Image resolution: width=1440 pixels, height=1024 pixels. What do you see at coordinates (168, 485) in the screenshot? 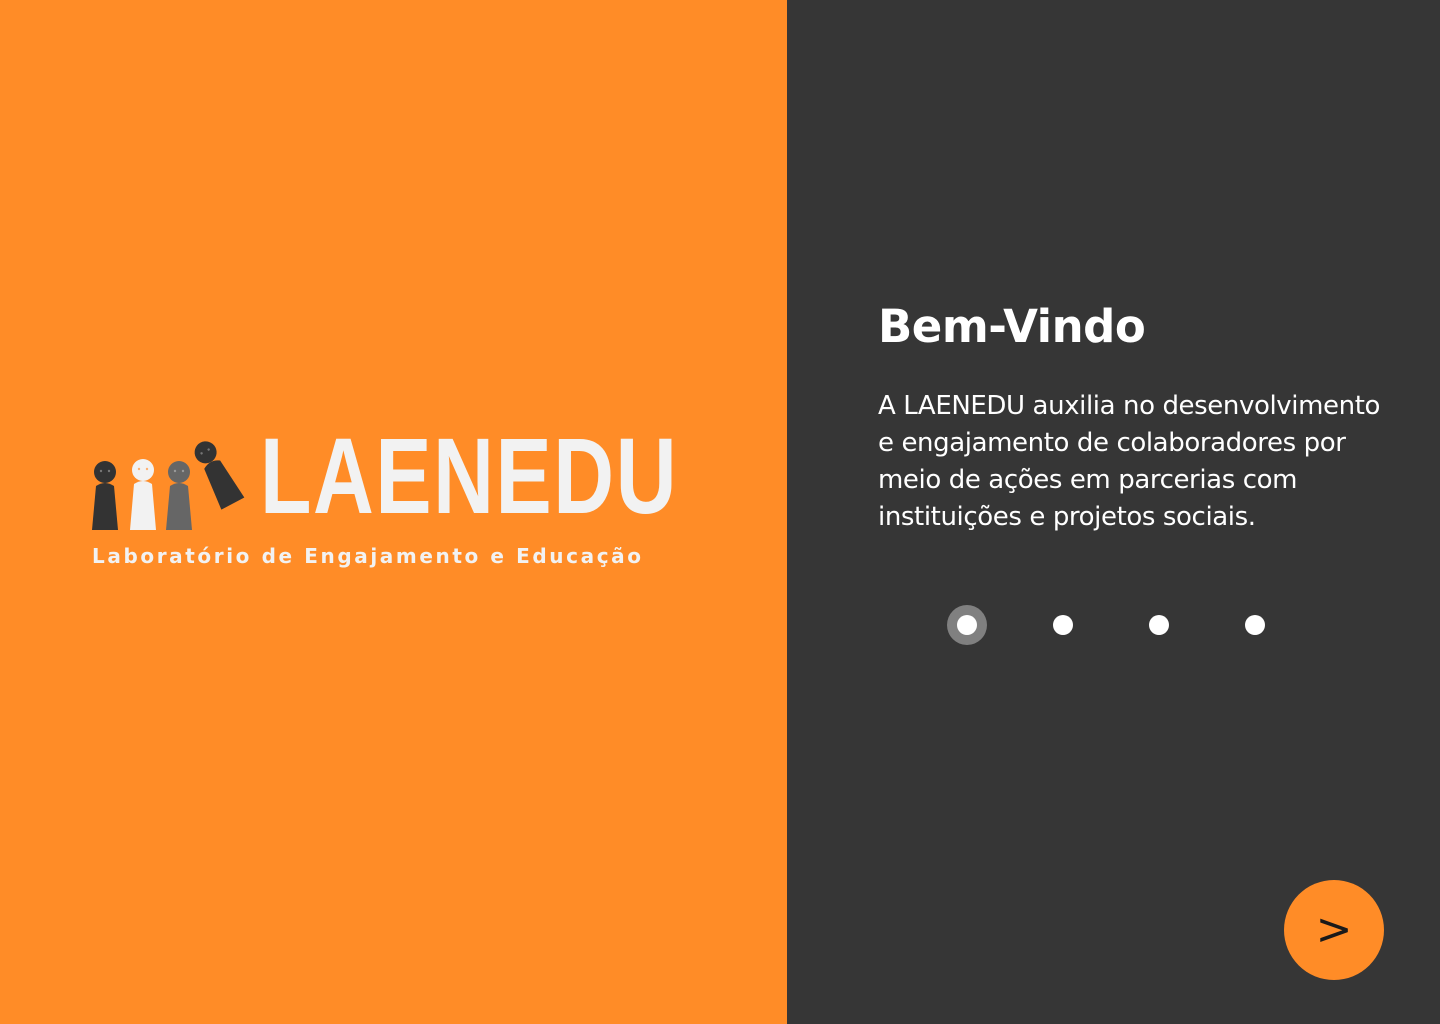
I see `people-figures-icon` at bounding box center [168, 485].